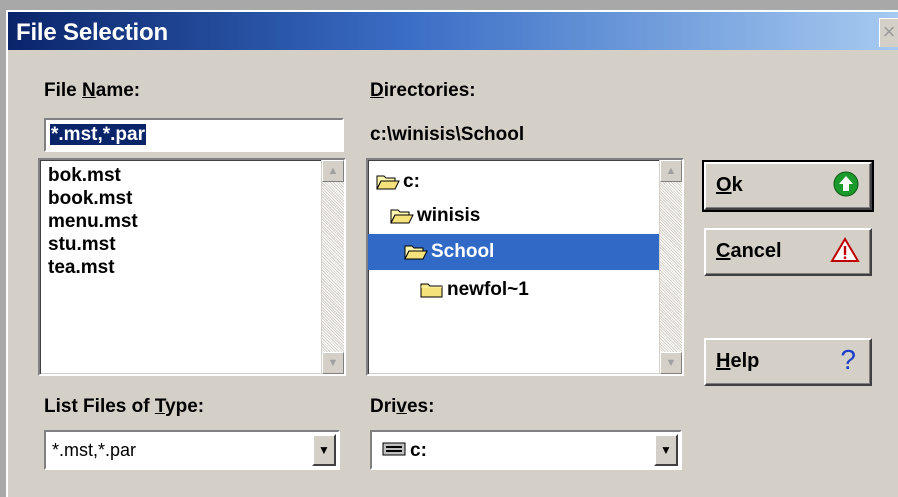 Image resolution: width=898 pixels, height=497 pixels. Describe the element at coordinates (514, 252) in the screenshot. I see `directory-item-school: School` at that location.